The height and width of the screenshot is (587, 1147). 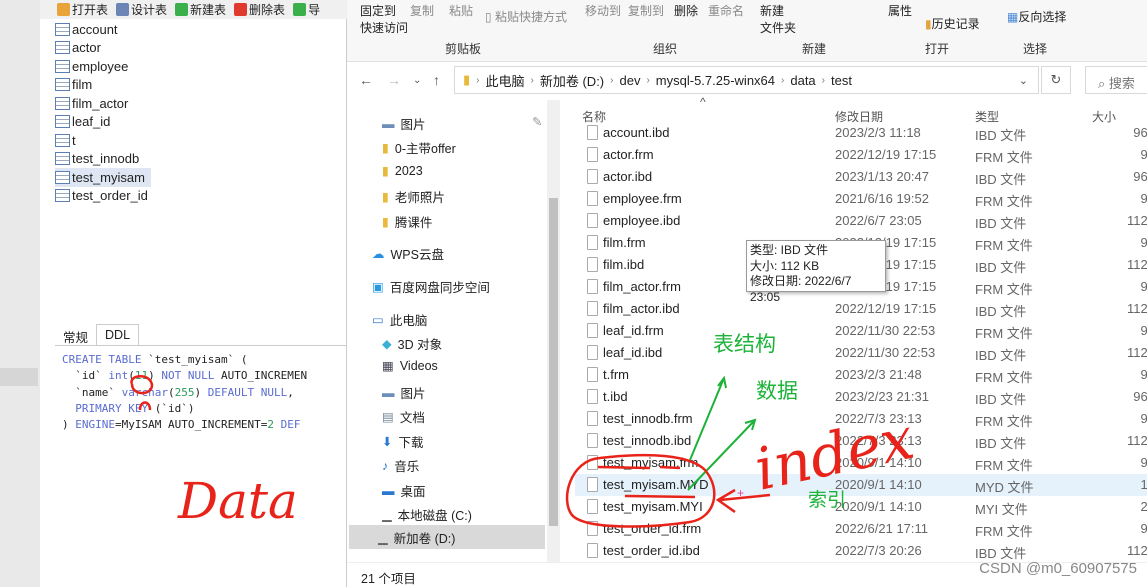 What do you see at coordinates (394, 80) in the screenshot?
I see `forward-icon: →` at bounding box center [394, 80].